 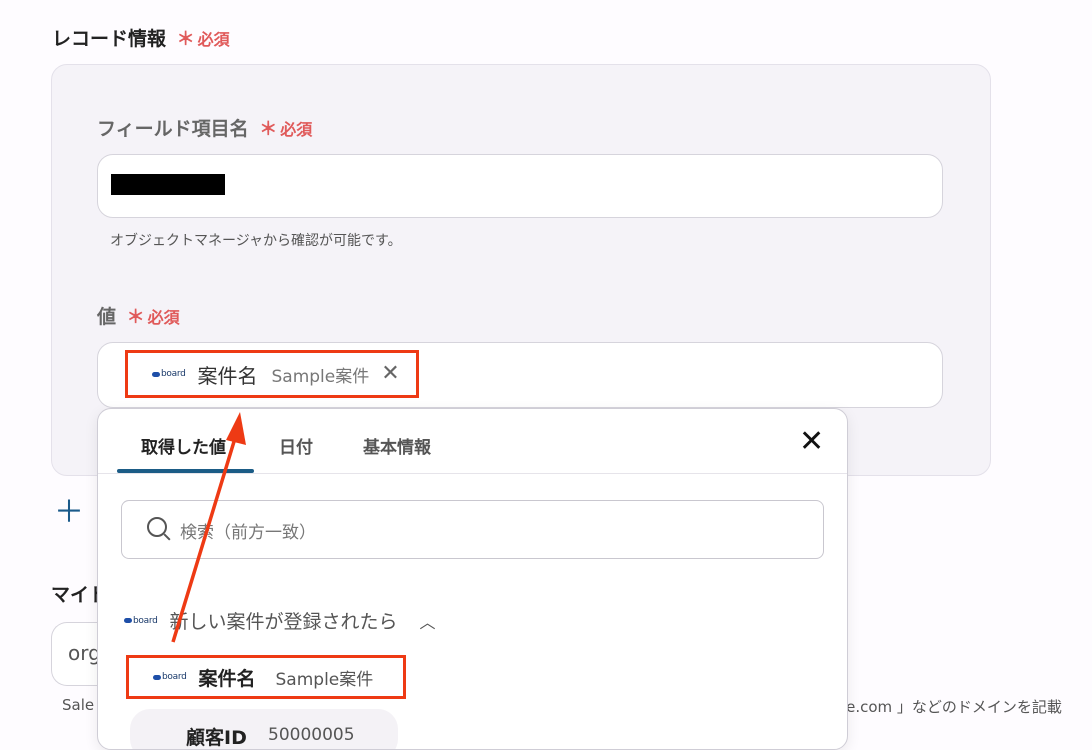 What do you see at coordinates (311, 735) in the screenshot?
I see `item-value: 50000005` at bounding box center [311, 735].